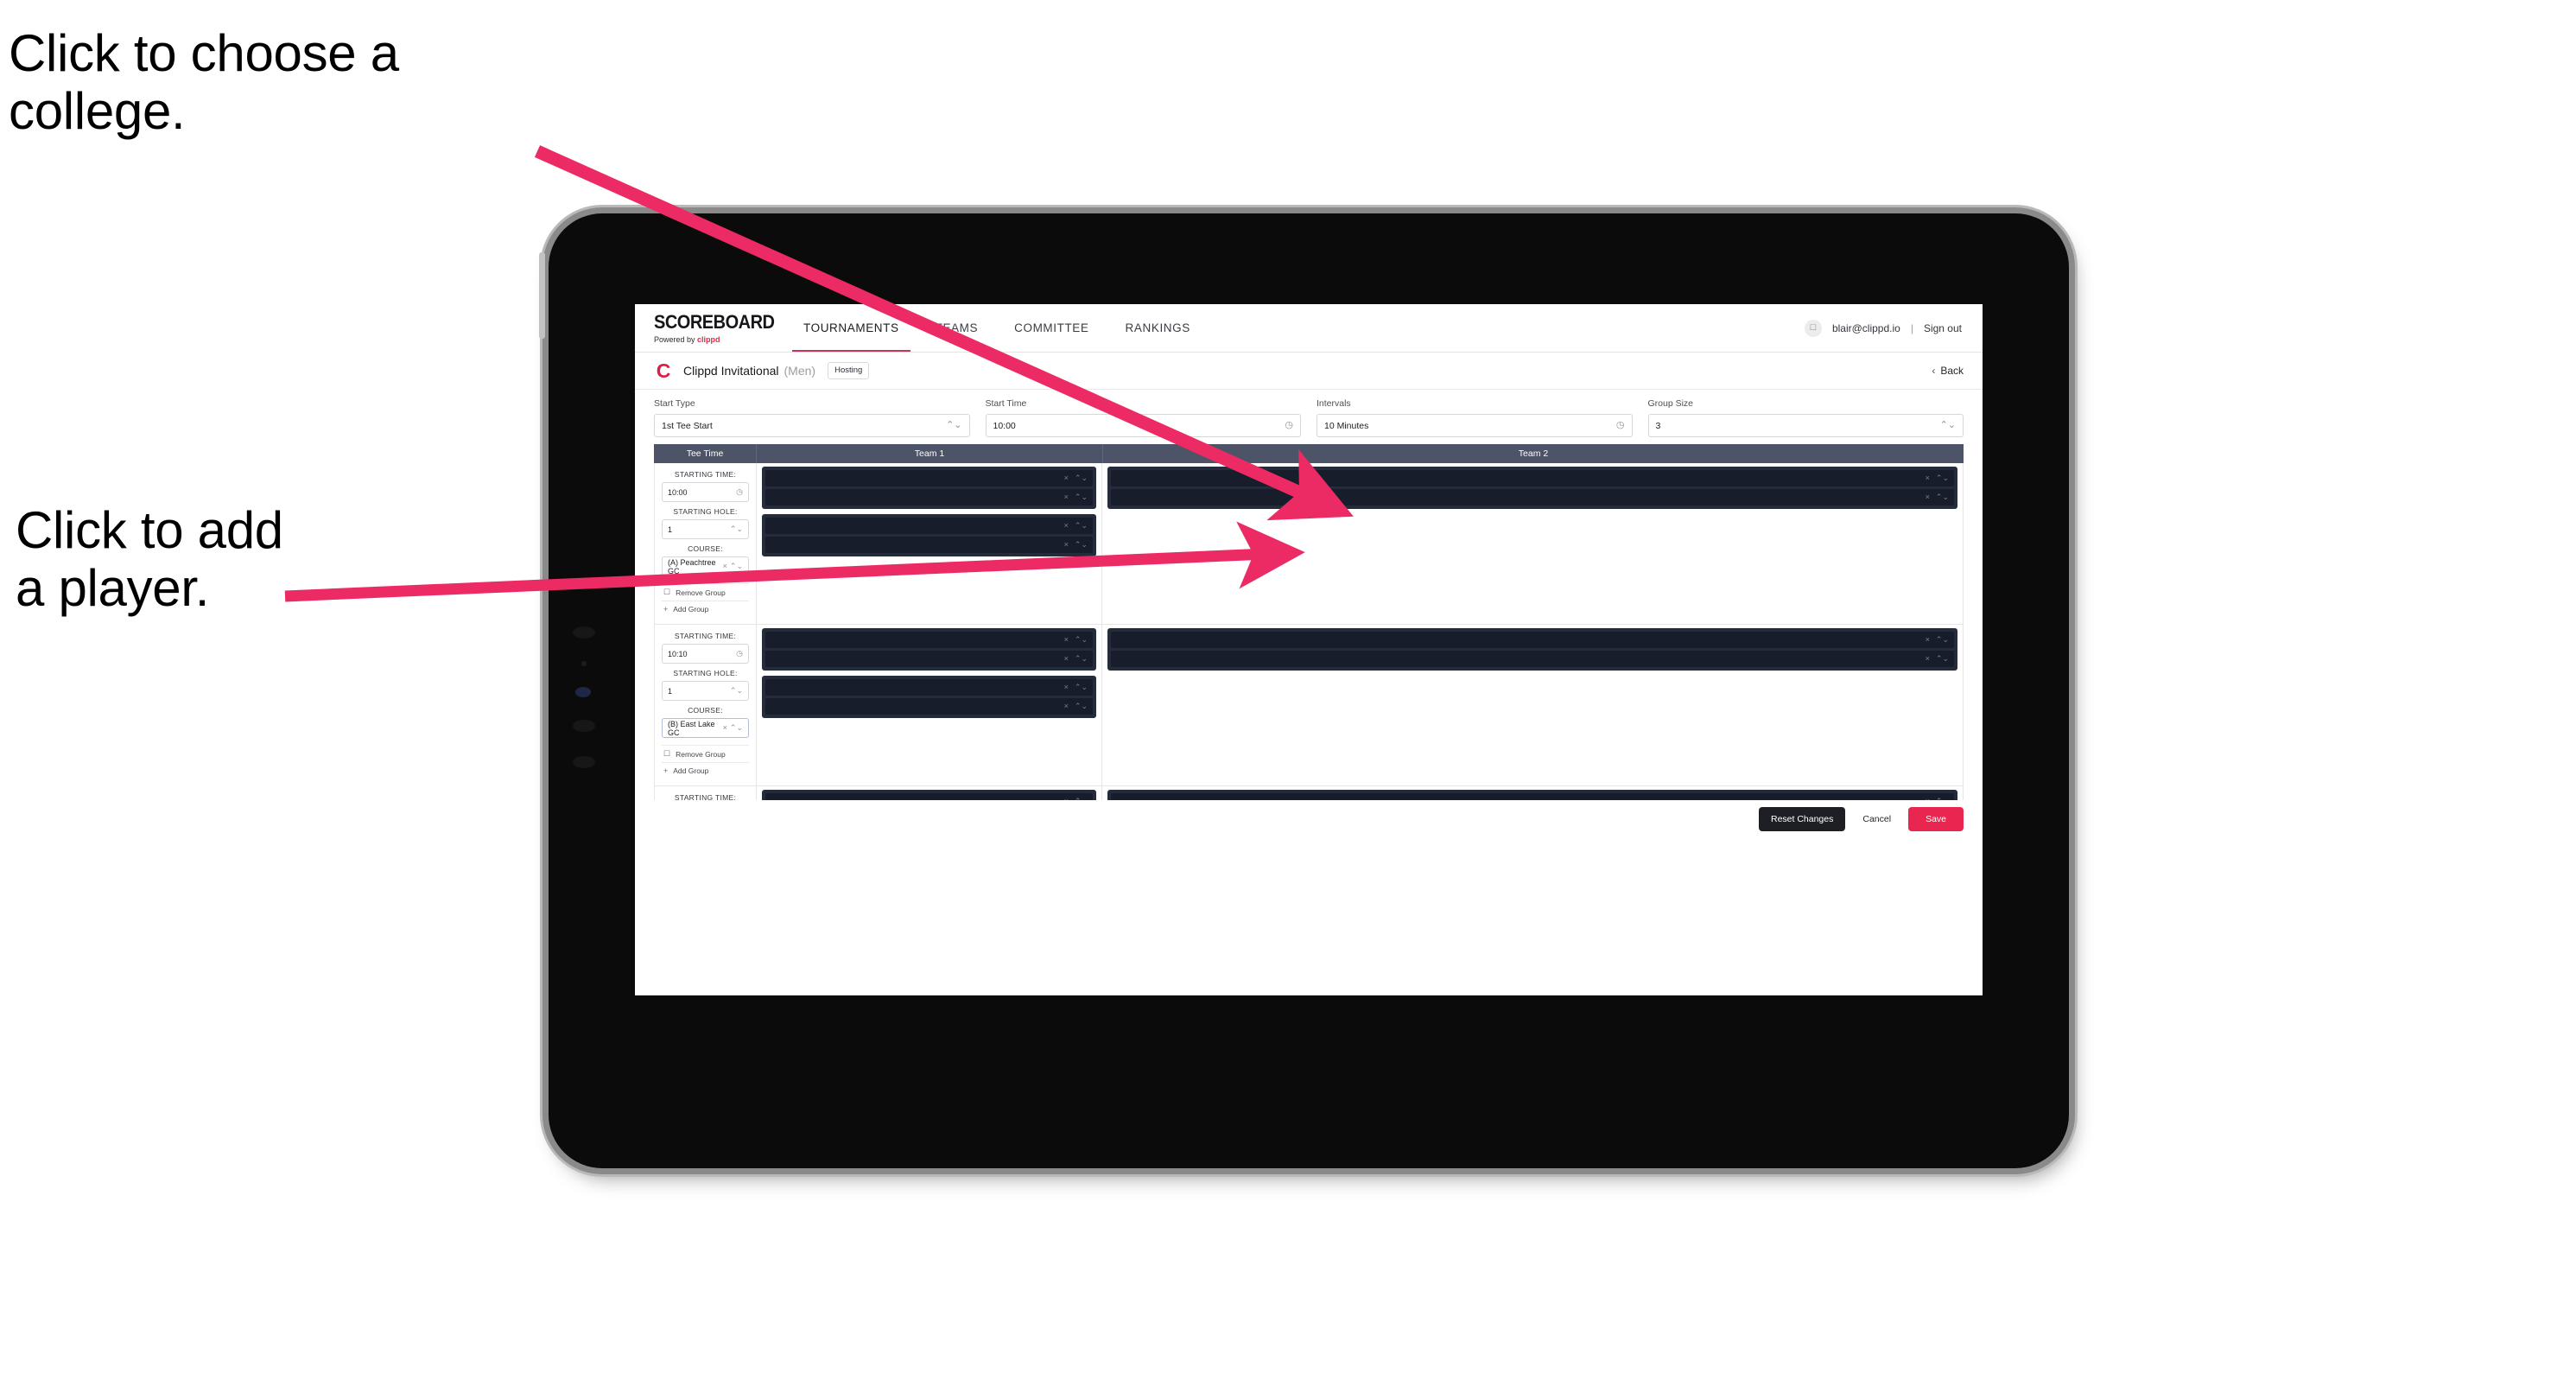 Image resolution: width=2576 pixels, height=1386 pixels. What do you see at coordinates (1876, 819) in the screenshot?
I see `cancel-button: Cancel` at bounding box center [1876, 819].